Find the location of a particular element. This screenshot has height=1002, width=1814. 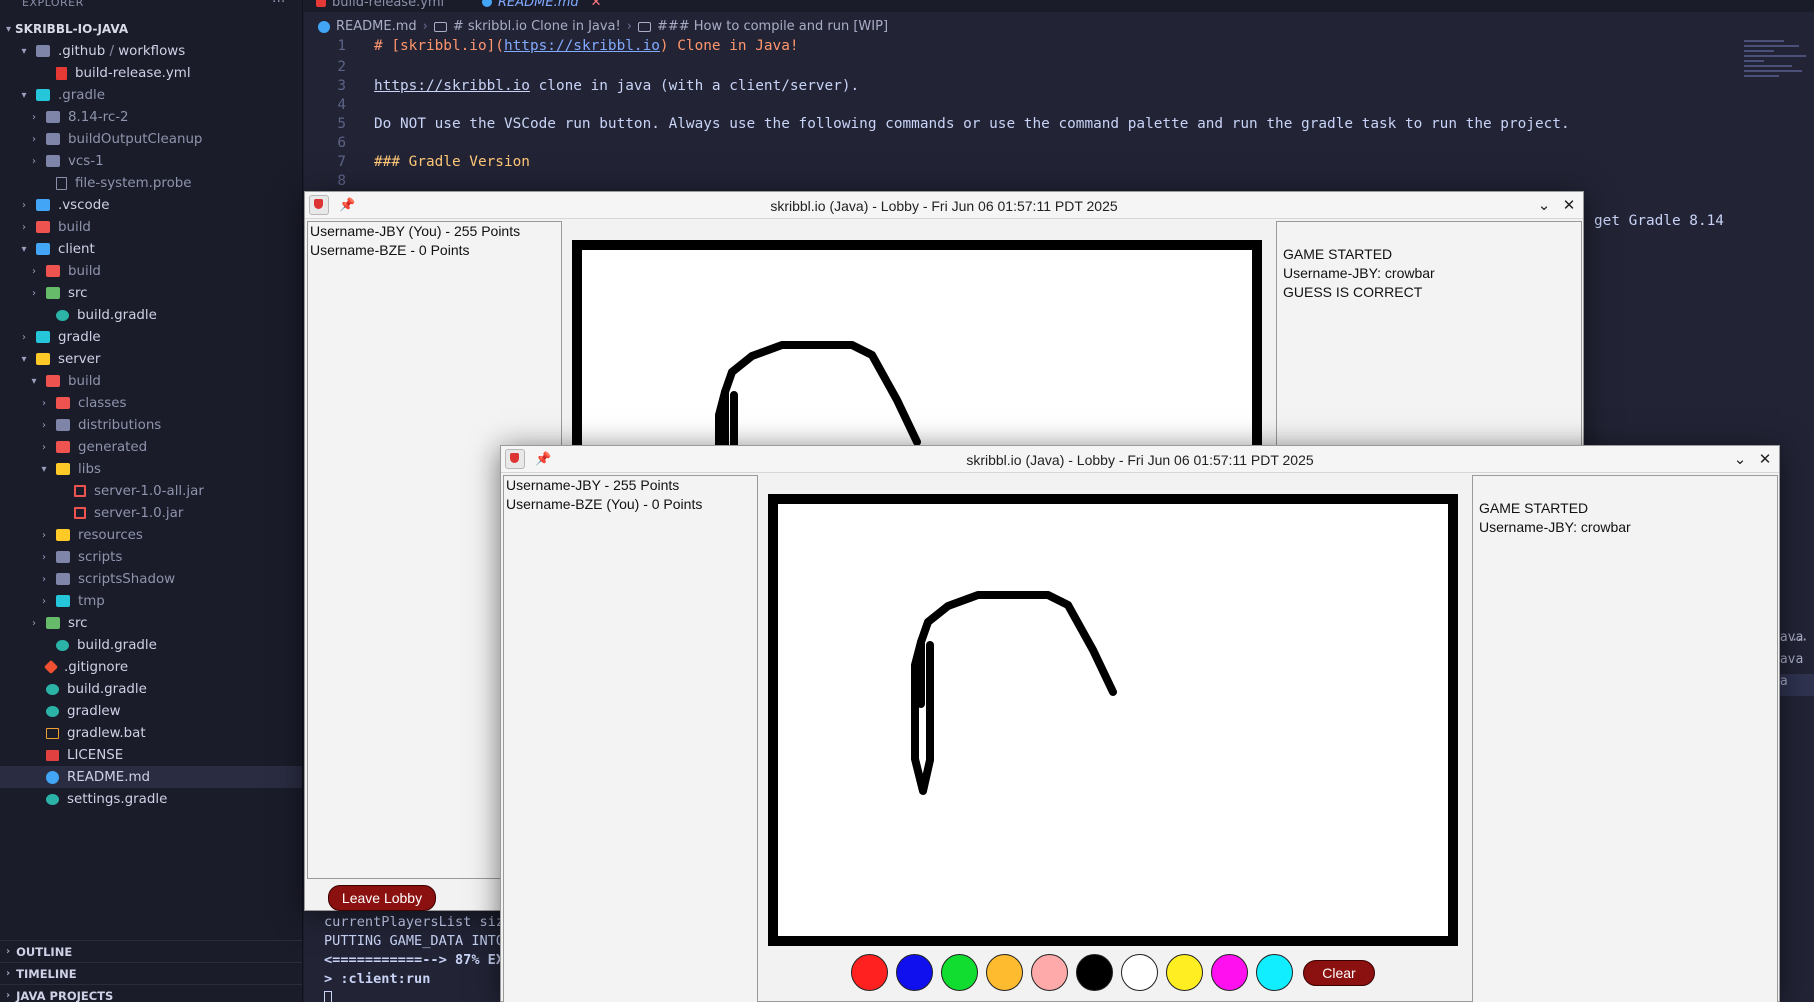

file-item: gradlew is located at coordinates (151, 711).